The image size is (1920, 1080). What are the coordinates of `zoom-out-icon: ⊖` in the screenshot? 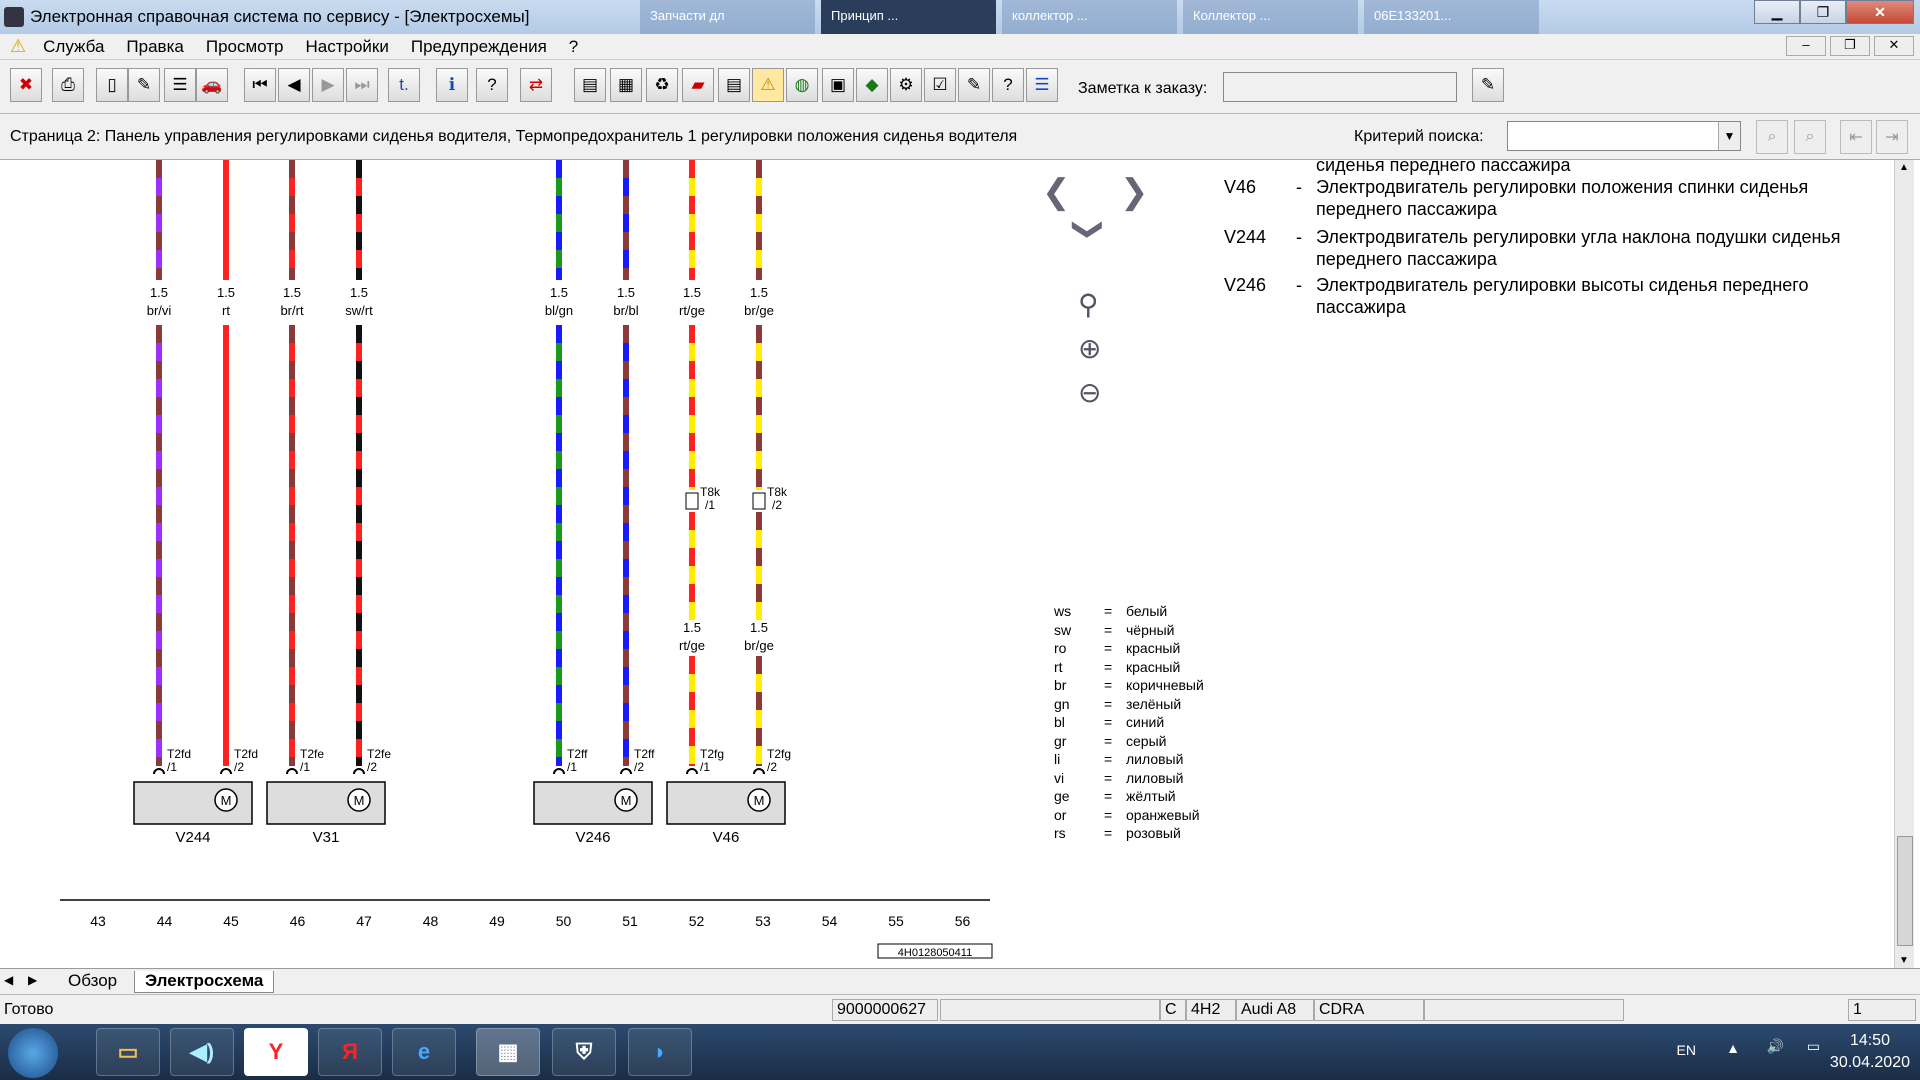 It's located at (1089, 392).